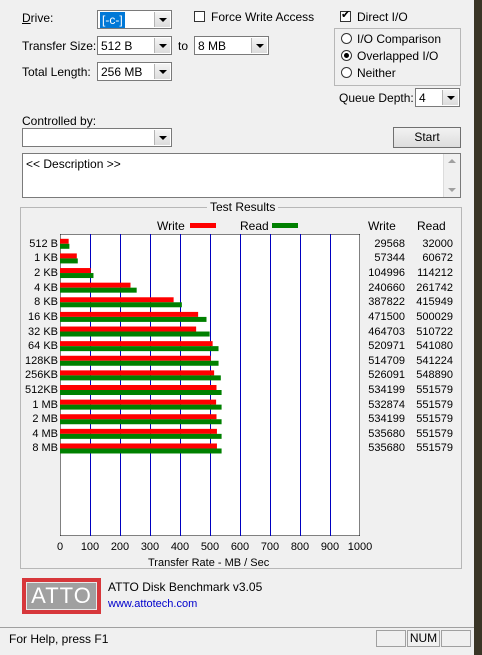 The height and width of the screenshot is (655, 482). What do you see at coordinates (209, 563) in the screenshot?
I see `x-axis-title: Transfer Rate - MB / Sec` at bounding box center [209, 563].